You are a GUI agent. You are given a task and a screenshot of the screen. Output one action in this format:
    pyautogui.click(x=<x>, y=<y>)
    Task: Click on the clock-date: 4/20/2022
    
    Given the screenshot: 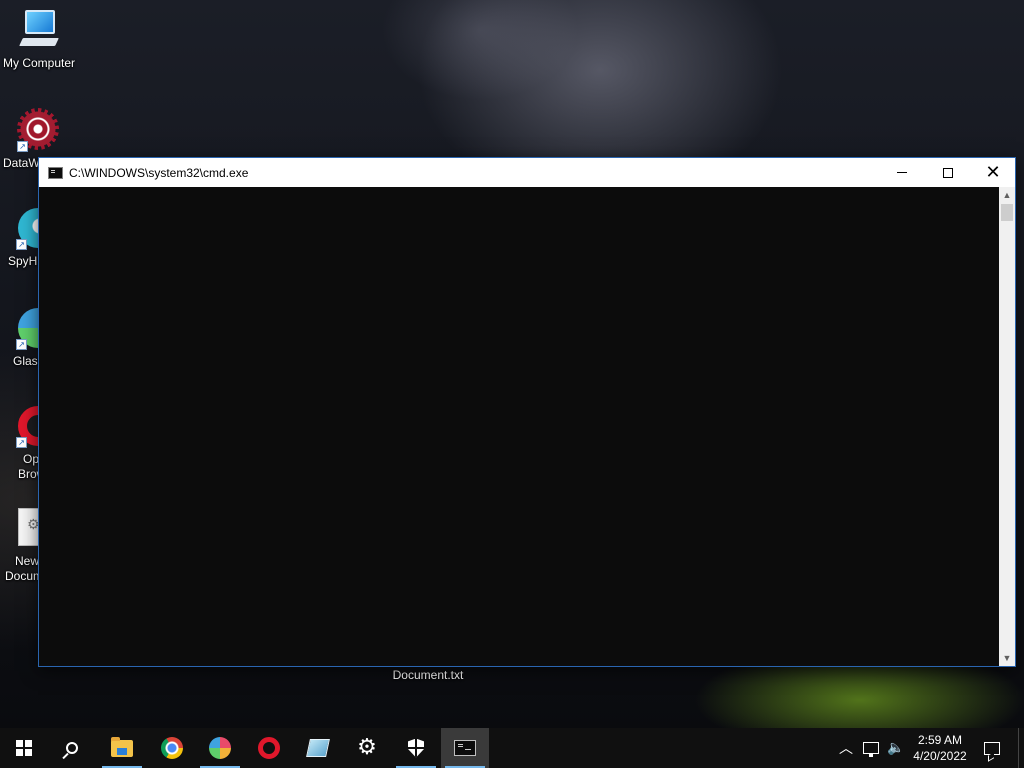 What is the action you would take?
    pyautogui.click(x=940, y=756)
    